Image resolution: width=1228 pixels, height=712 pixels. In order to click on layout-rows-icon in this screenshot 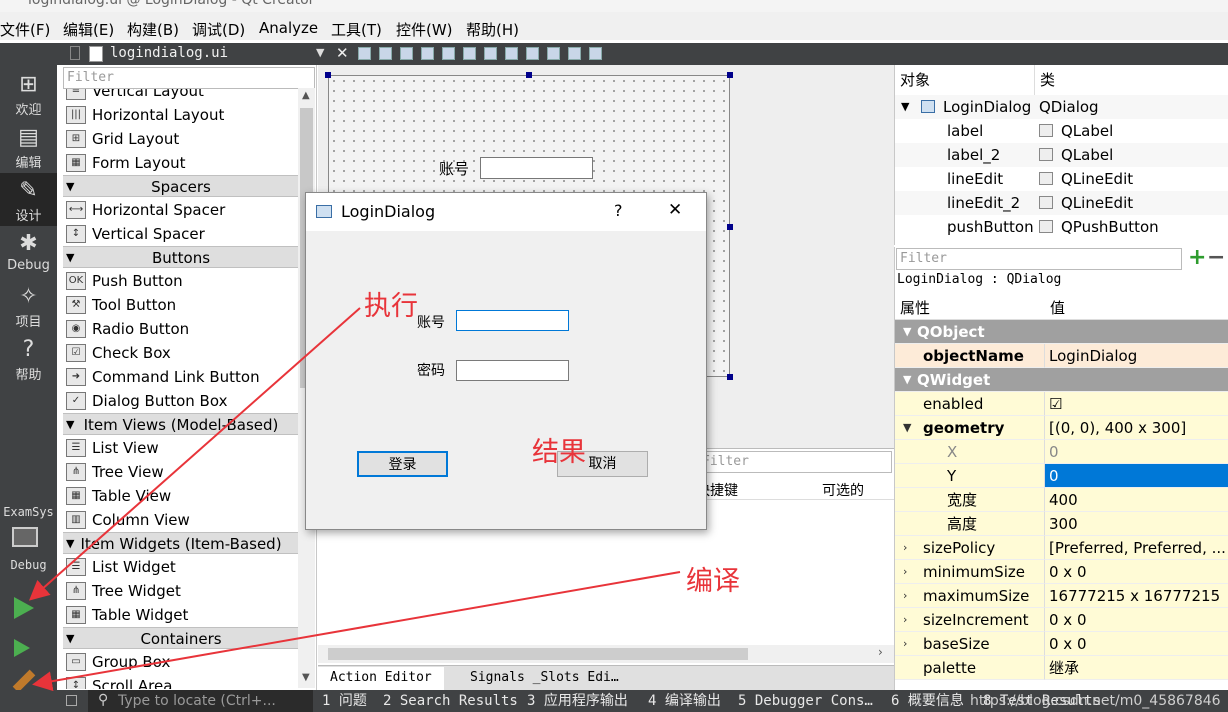, I will do `click(469, 53)`.